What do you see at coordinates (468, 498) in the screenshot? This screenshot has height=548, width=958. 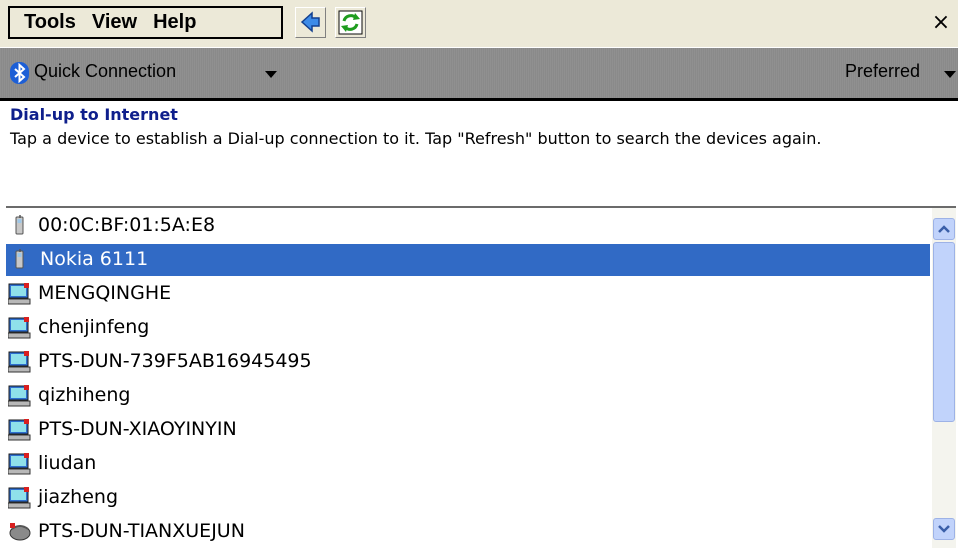 I see `device-row: jiazheng` at bounding box center [468, 498].